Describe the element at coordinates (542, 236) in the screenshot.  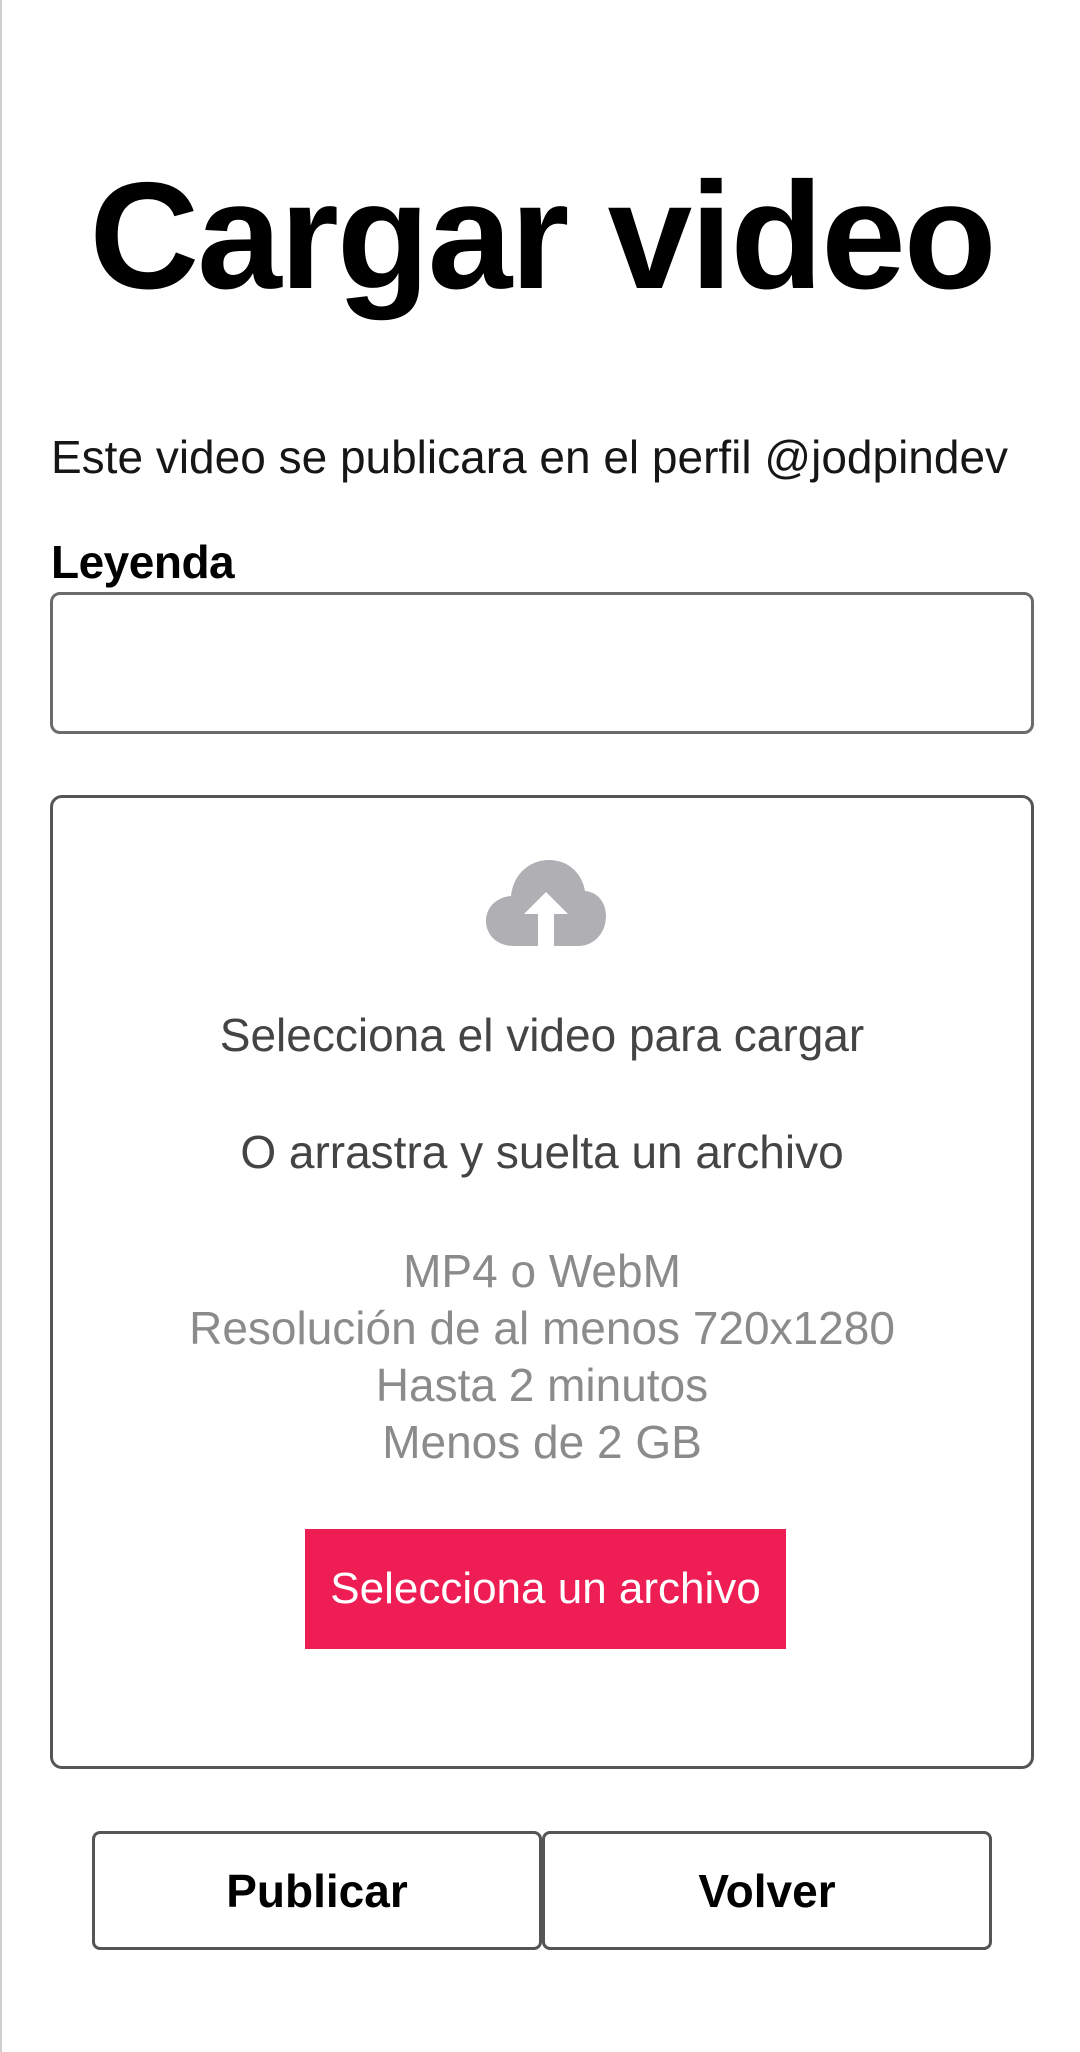
I see `page-title: Cargar video` at that location.